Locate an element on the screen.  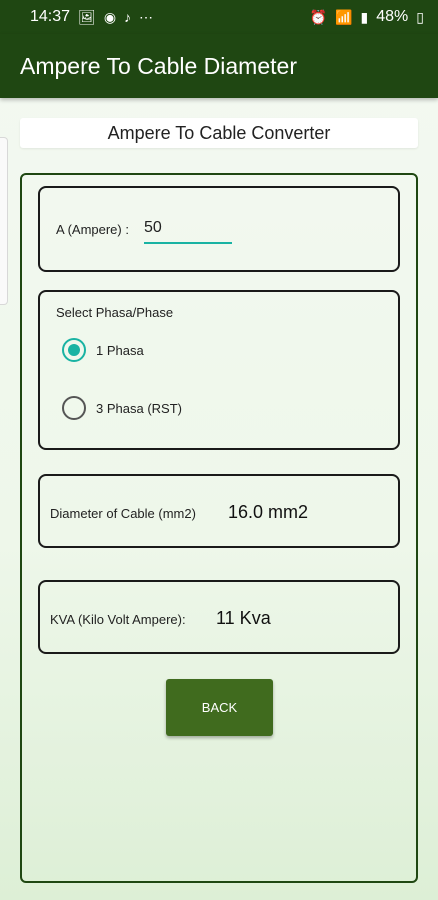
status-bar: 14:37 🖼 ◉ ♪ ⋯ ⏰ 📶 ▮ 48% ▯ is located at coordinates (219, 17).